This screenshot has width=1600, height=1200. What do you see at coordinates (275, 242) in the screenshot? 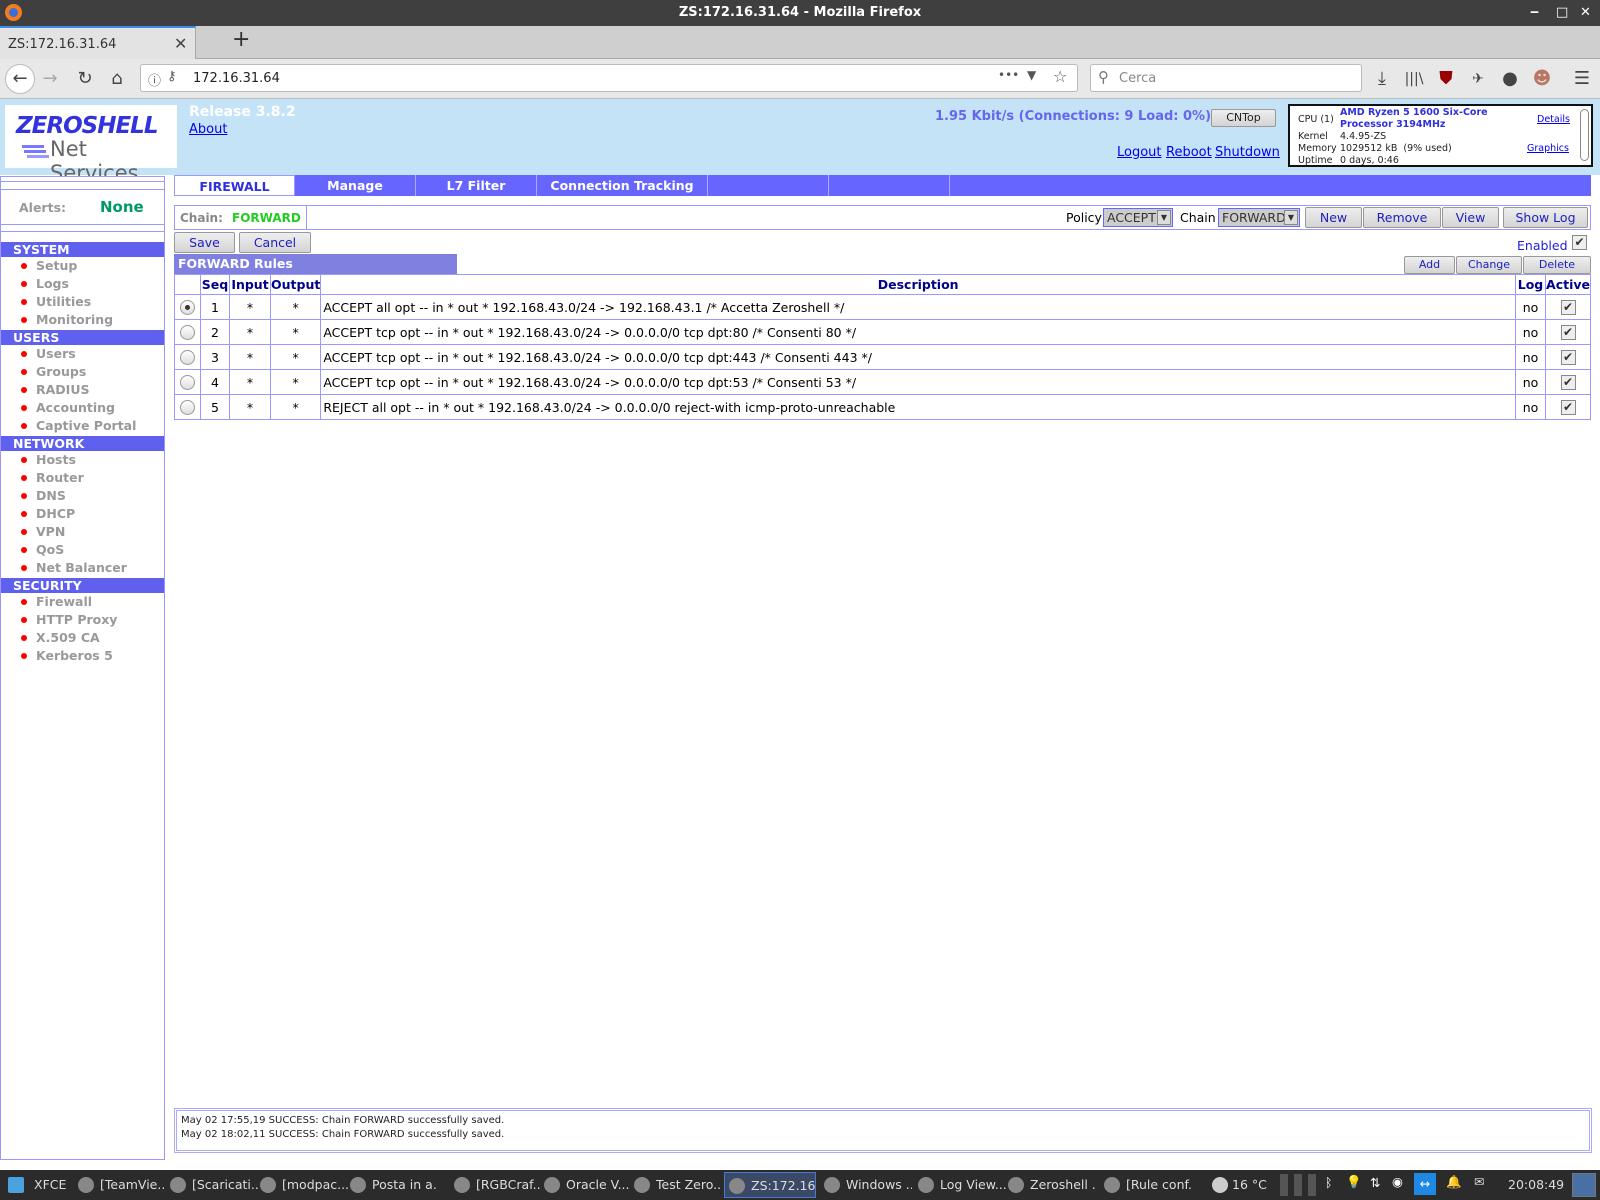
I see `cancel-button: Cancel` at bounding box center [275, 242].